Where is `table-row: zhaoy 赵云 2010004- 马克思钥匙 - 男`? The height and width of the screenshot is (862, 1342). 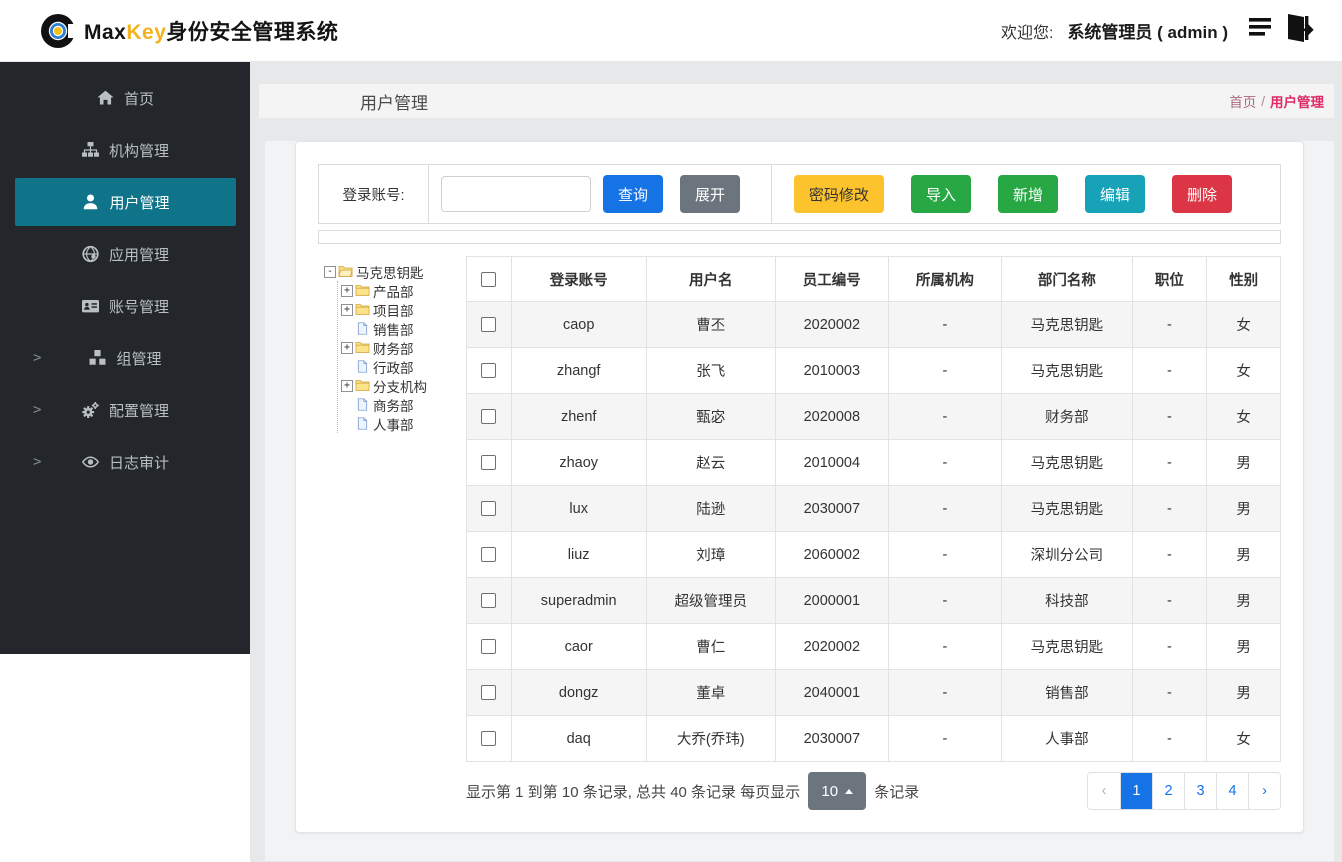 table-row: zhaoy 赵云 2010004- 马克思钥匙 - 男 is located at coordinates (873, 462).